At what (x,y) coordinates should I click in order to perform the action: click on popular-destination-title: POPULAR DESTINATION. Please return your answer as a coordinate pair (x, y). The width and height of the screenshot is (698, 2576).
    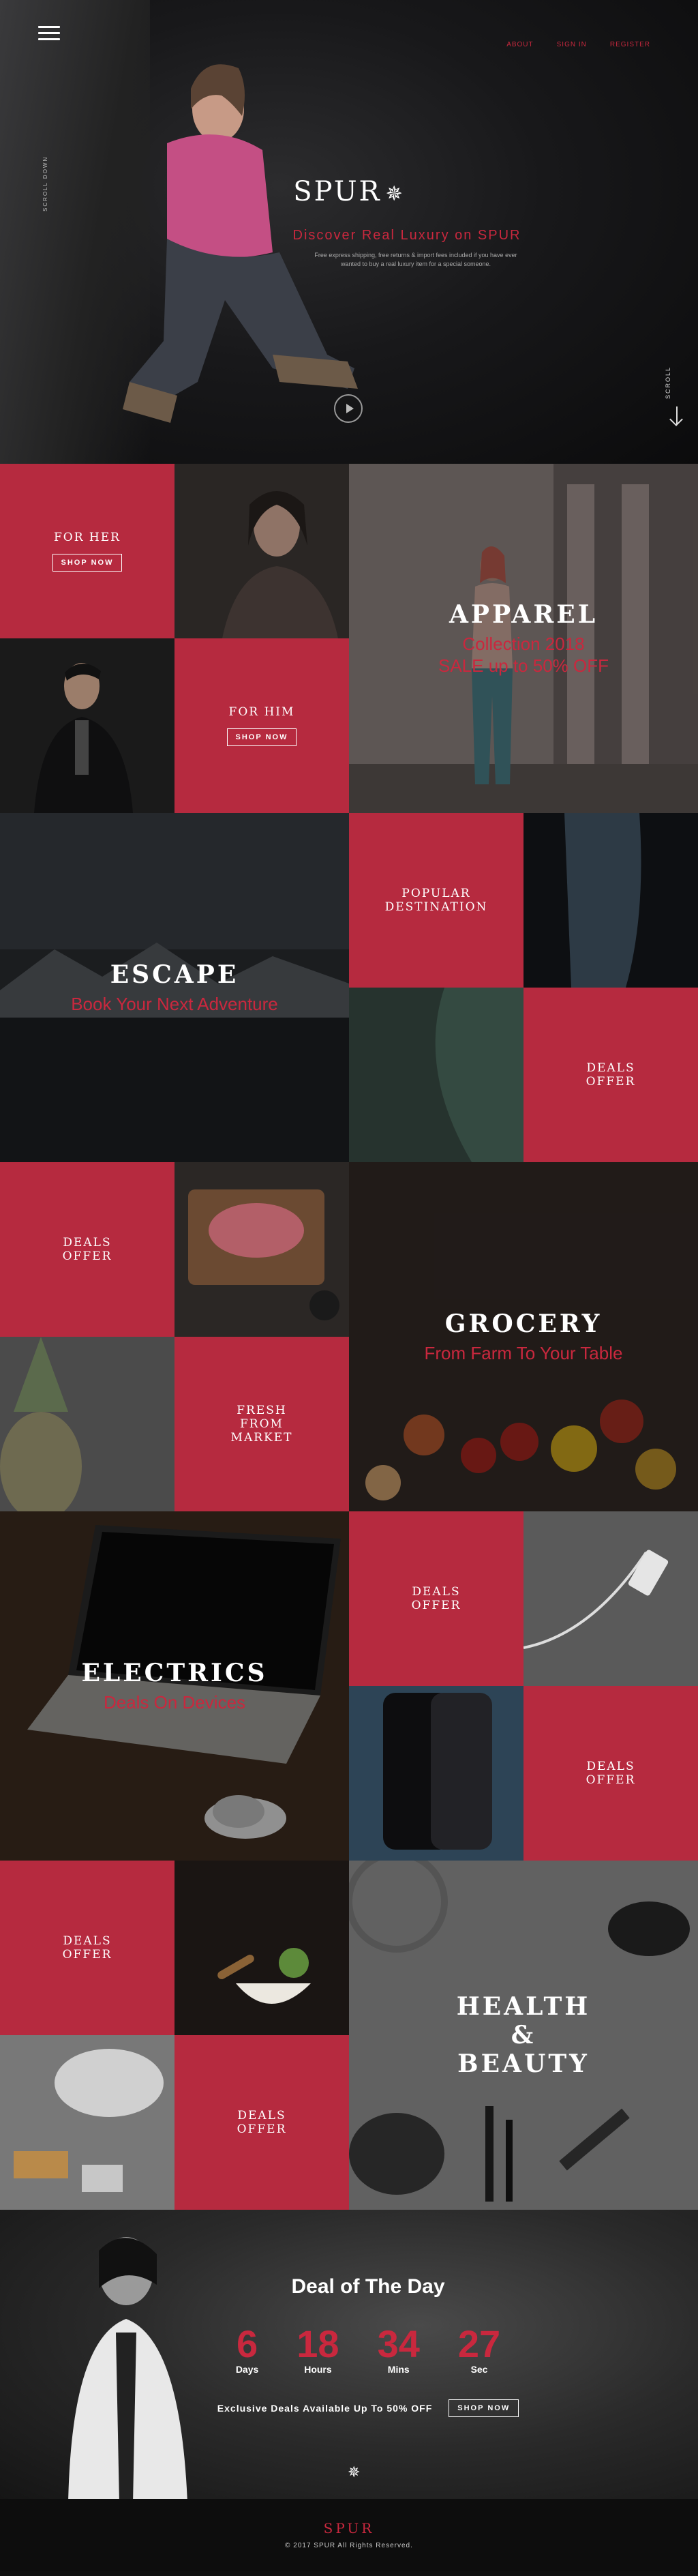
    Looking at the image, I should click on (436, 900).